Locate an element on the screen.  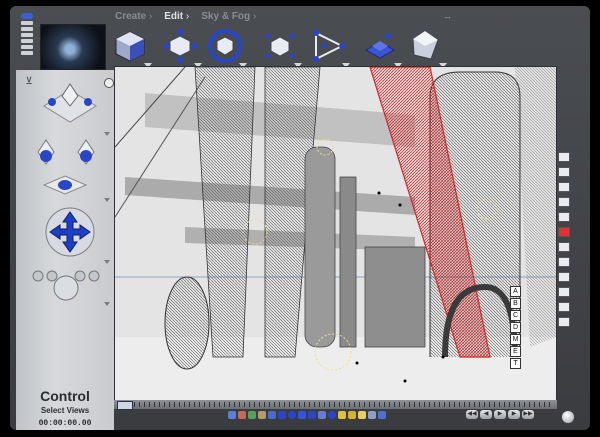
rotate-object-tool-icon is located at coordinates (226, 47).